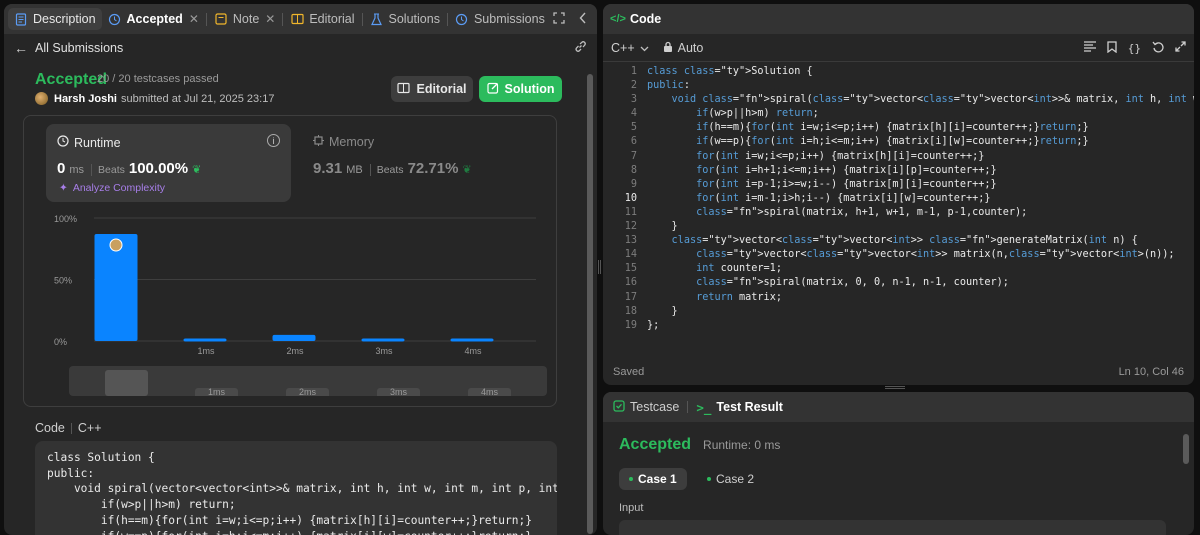 The image size is (1200, 535). What do you see at coordinates (63, 281) in the screenshot?
I see `y-tick-label: 50%` at bounding box center [63, 281].